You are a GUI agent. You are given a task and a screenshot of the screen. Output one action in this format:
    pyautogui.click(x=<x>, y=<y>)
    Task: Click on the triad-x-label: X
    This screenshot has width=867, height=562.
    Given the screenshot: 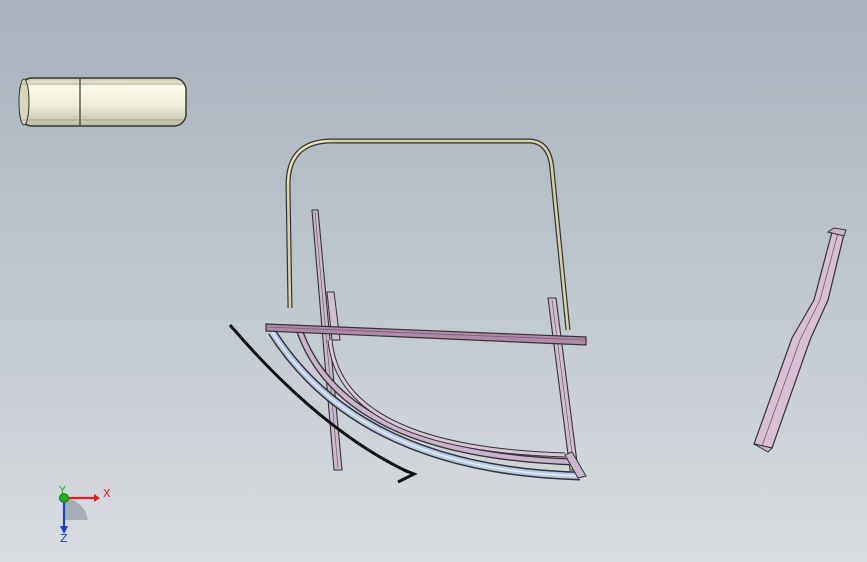 What is the action you would take?
    pyautogui.click(x=107, y=493)
    